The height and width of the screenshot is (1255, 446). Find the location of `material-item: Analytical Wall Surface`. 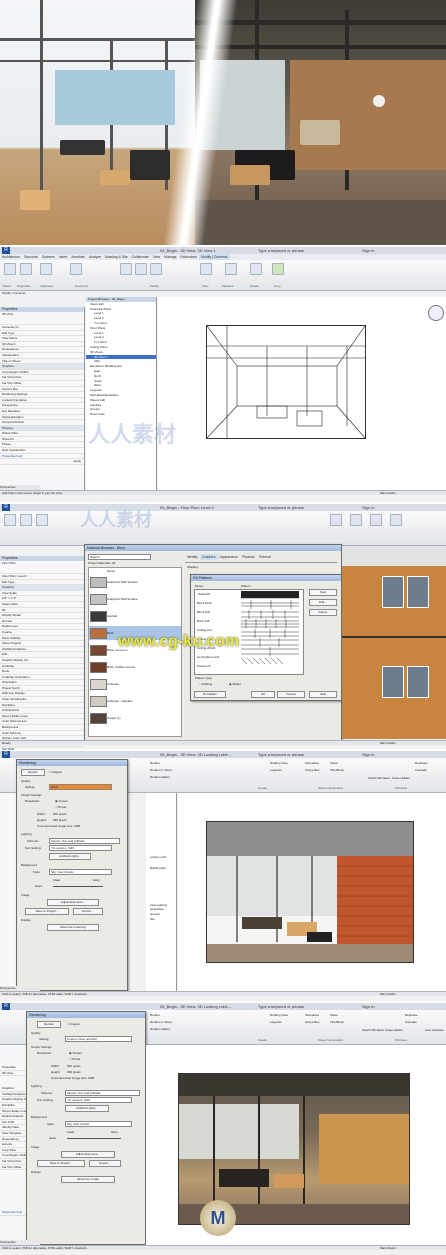

material-item: Analytical Wall Surface is located at coordinates (122, 599).